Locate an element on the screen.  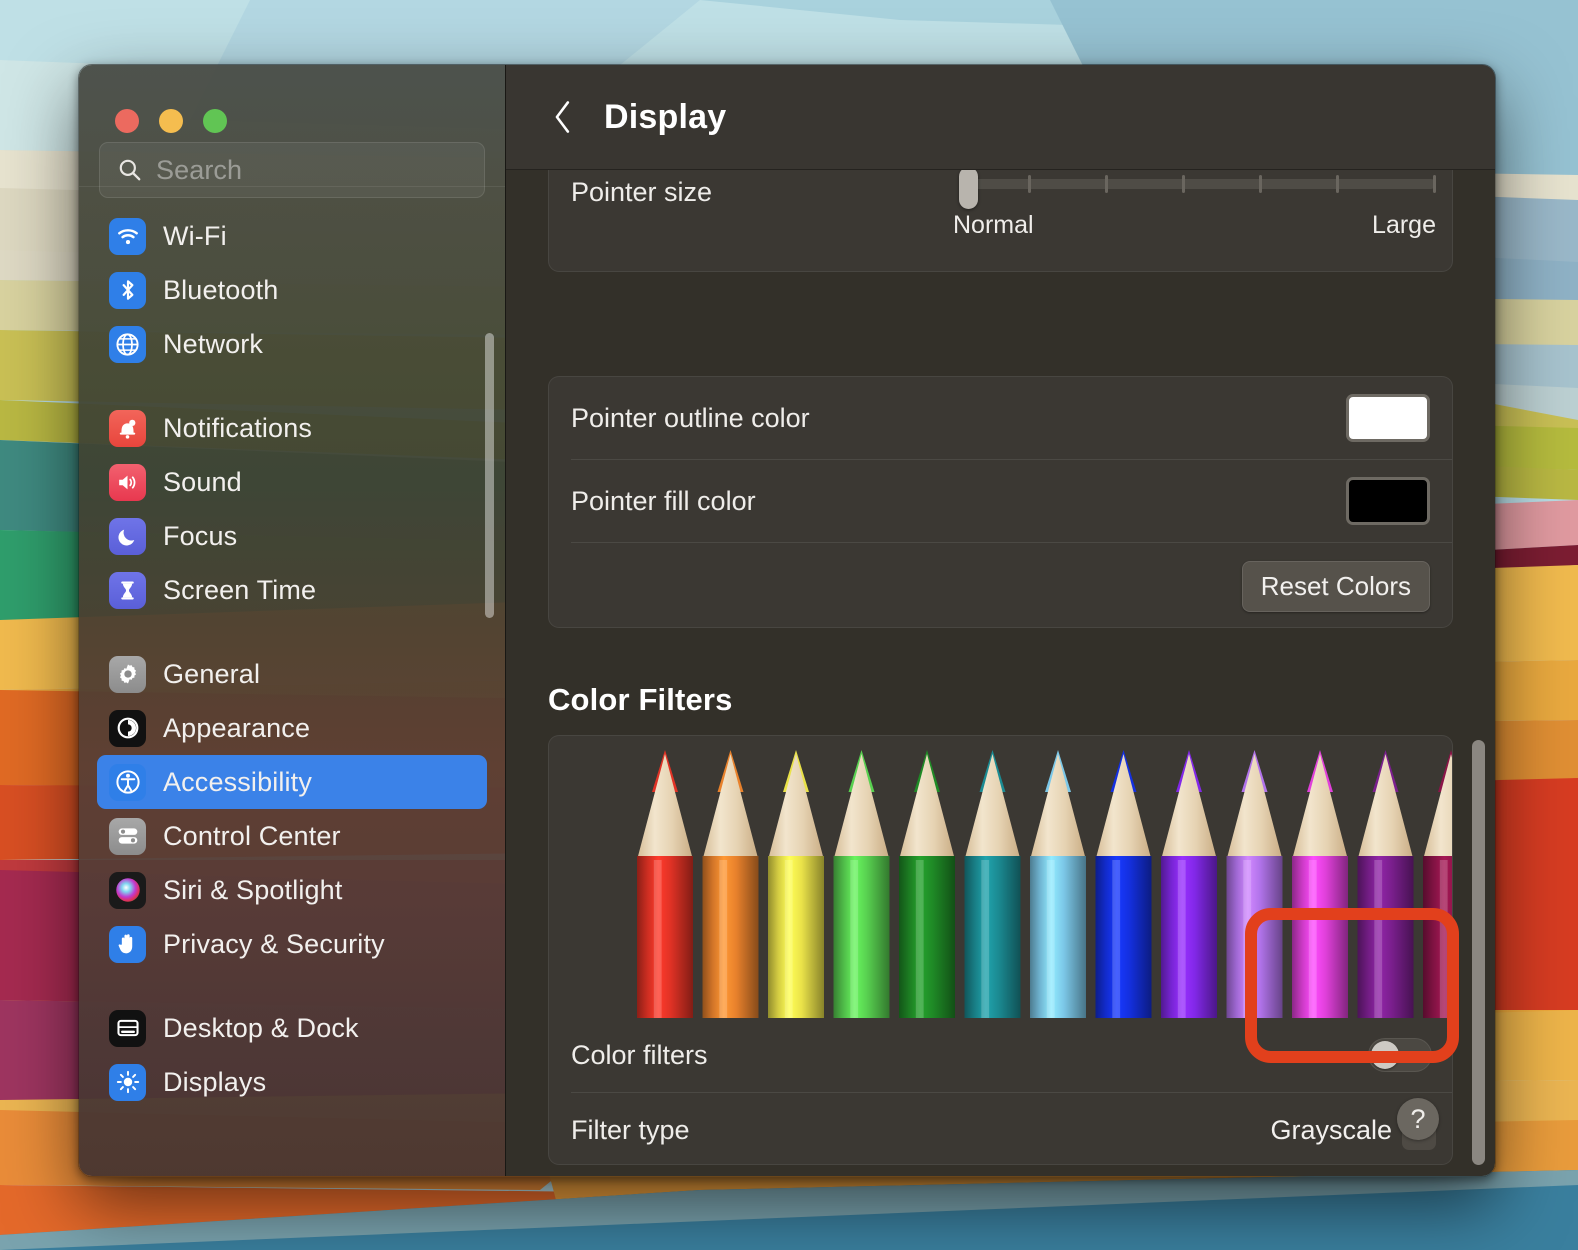
slider-labels: Normal Large is located at coordinates (1194, 226).